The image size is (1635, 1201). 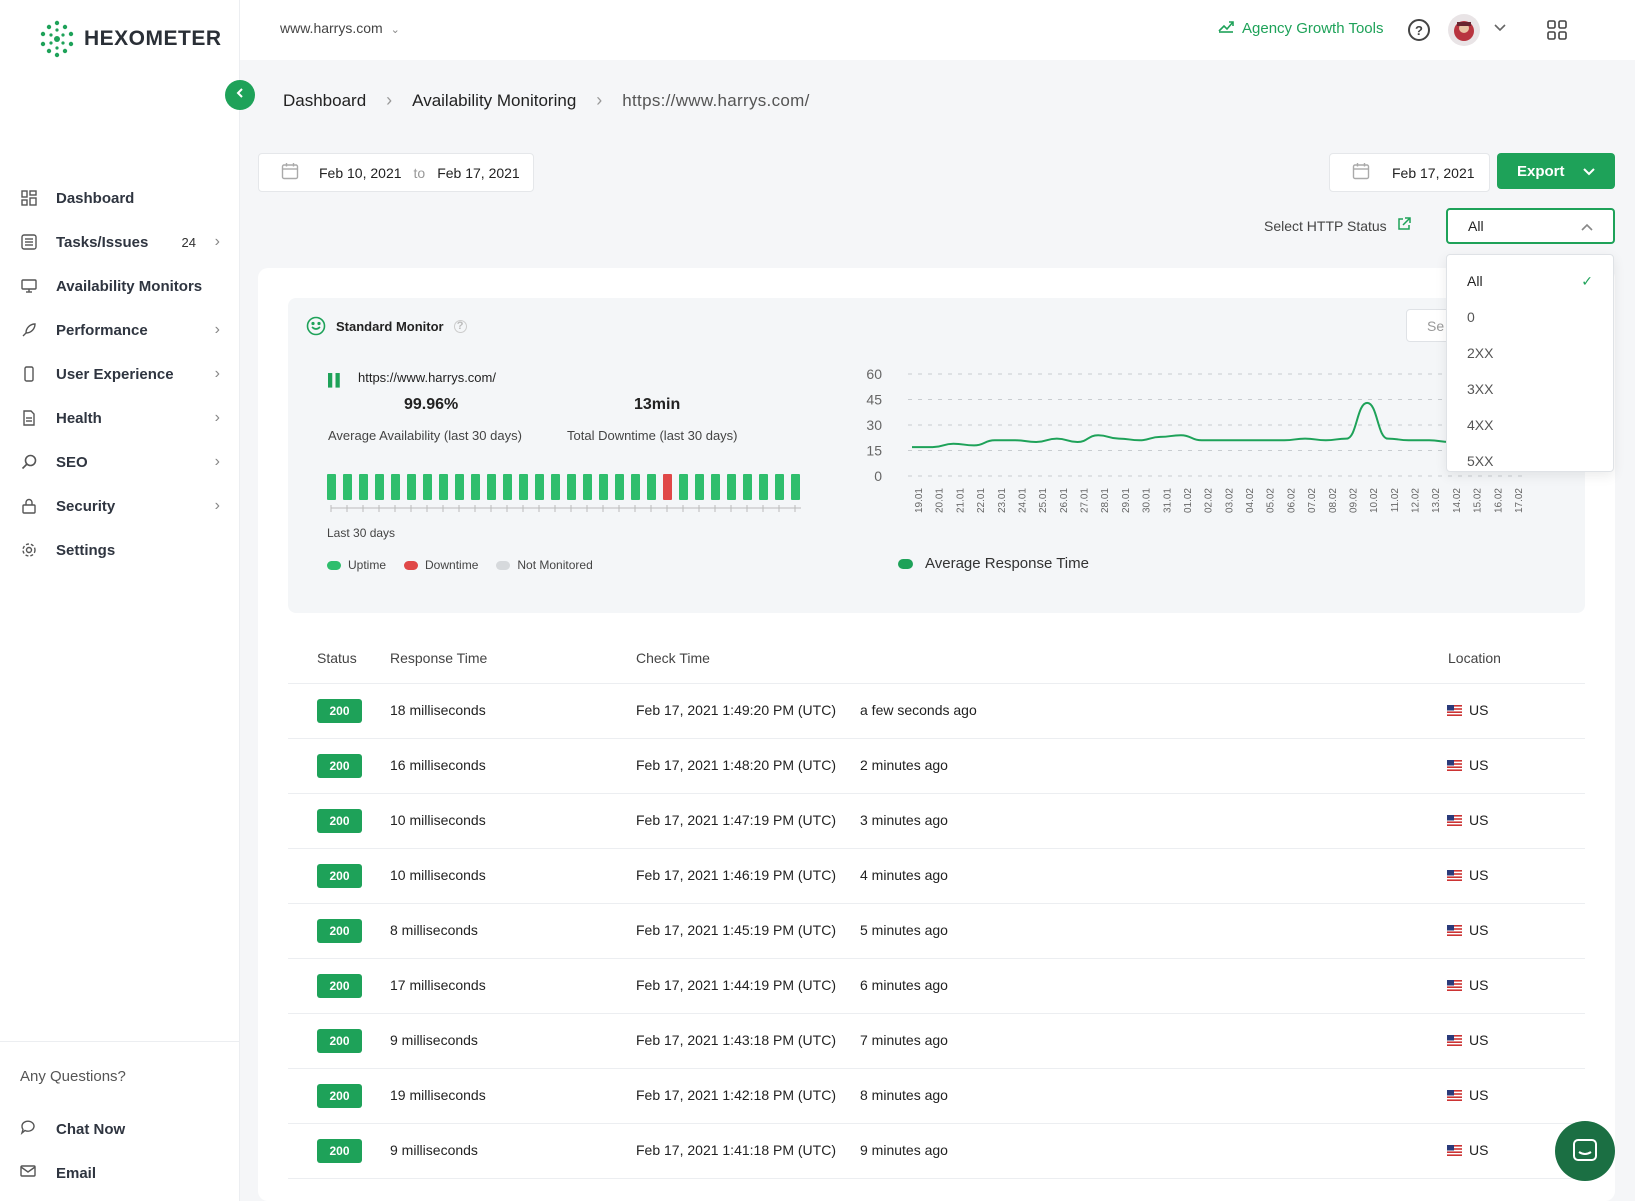 I want to click on breadcrumb-dashboard: Dashboard, so click(x=324, y=101).